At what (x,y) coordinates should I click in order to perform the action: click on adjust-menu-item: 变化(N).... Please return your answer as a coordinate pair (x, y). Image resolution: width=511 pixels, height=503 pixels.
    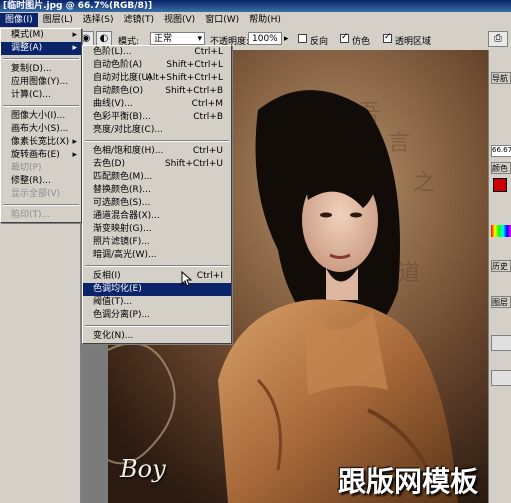
    Looking at the image, I should click on (157, 336).